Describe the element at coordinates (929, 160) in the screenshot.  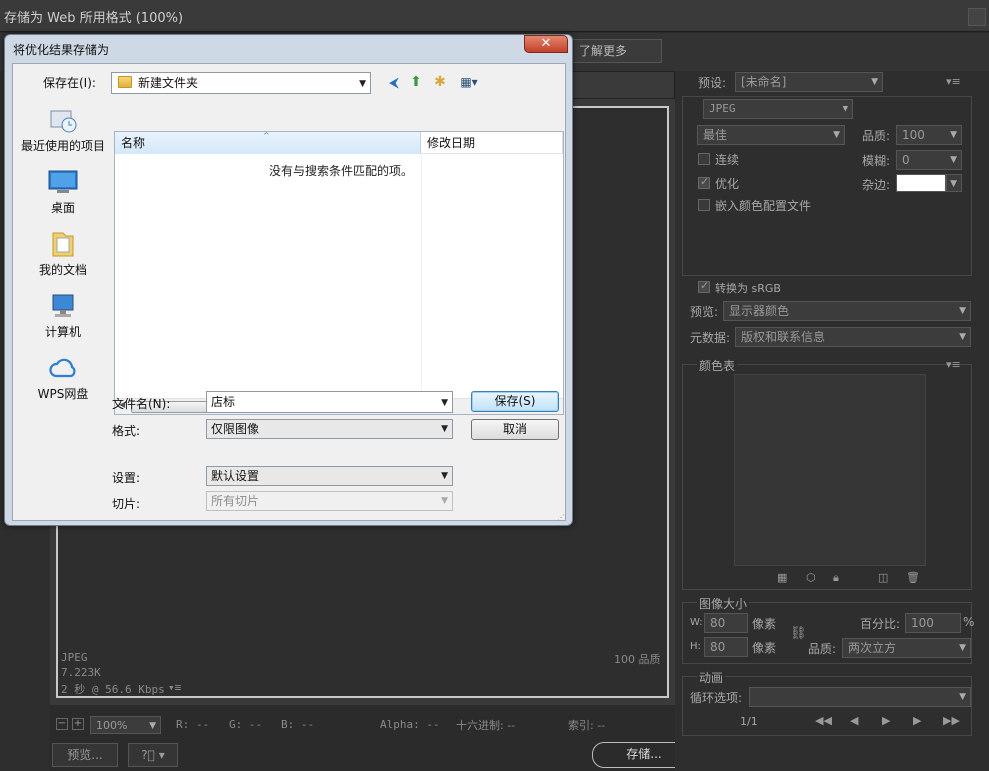
I see `blur-input: 0 ▼` at that location.